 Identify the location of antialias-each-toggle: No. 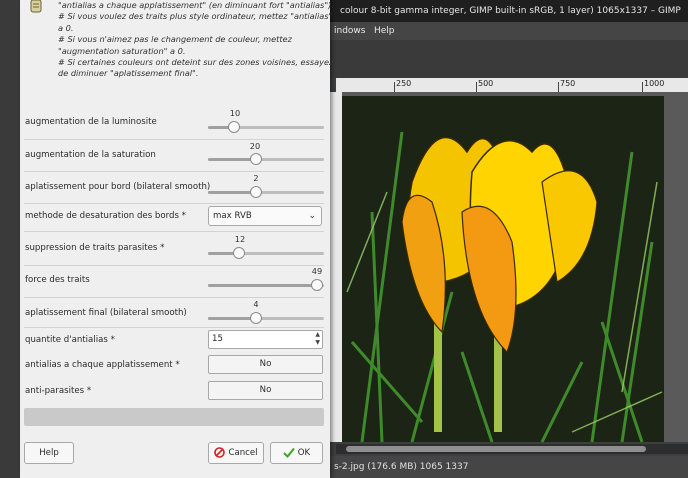
(265, 364).